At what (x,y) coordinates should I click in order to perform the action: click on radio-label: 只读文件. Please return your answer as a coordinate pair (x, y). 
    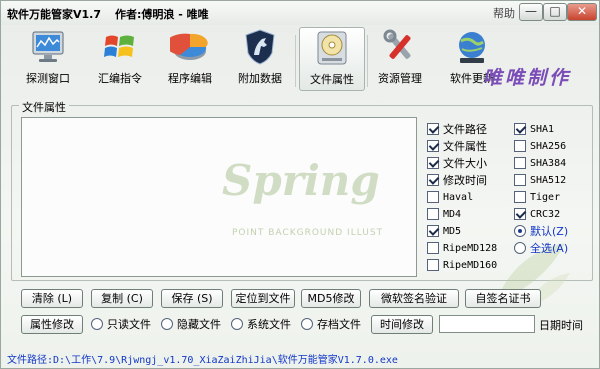
    Looking at the image, I should click on (129, 324).